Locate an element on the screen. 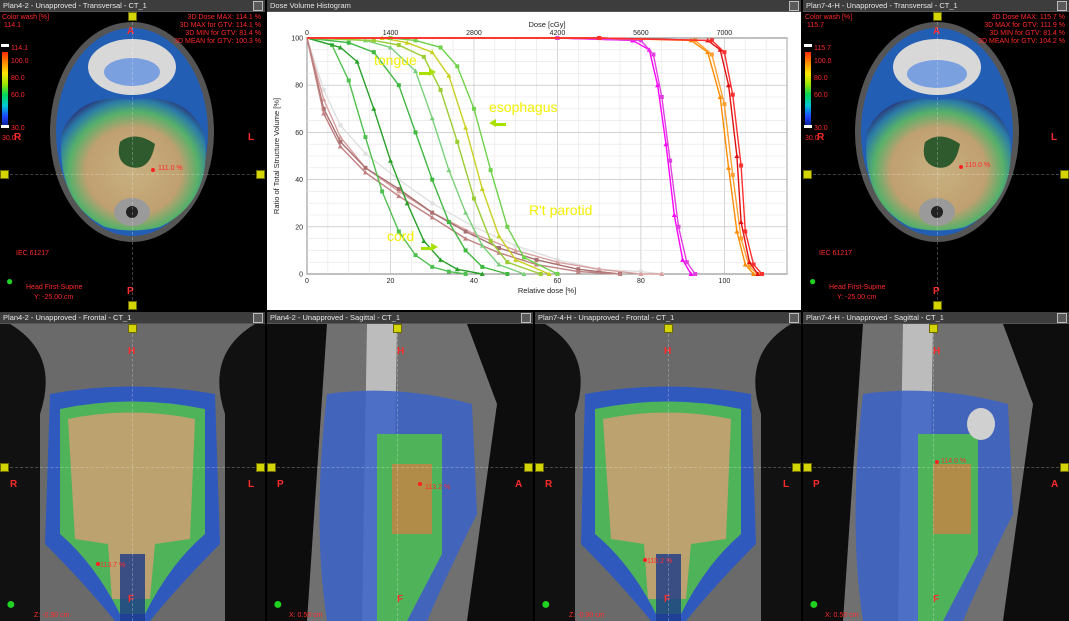 The width and height of the screenshot is (1069, 621). orientation-anterior: A is located at coordinates (131, 31).